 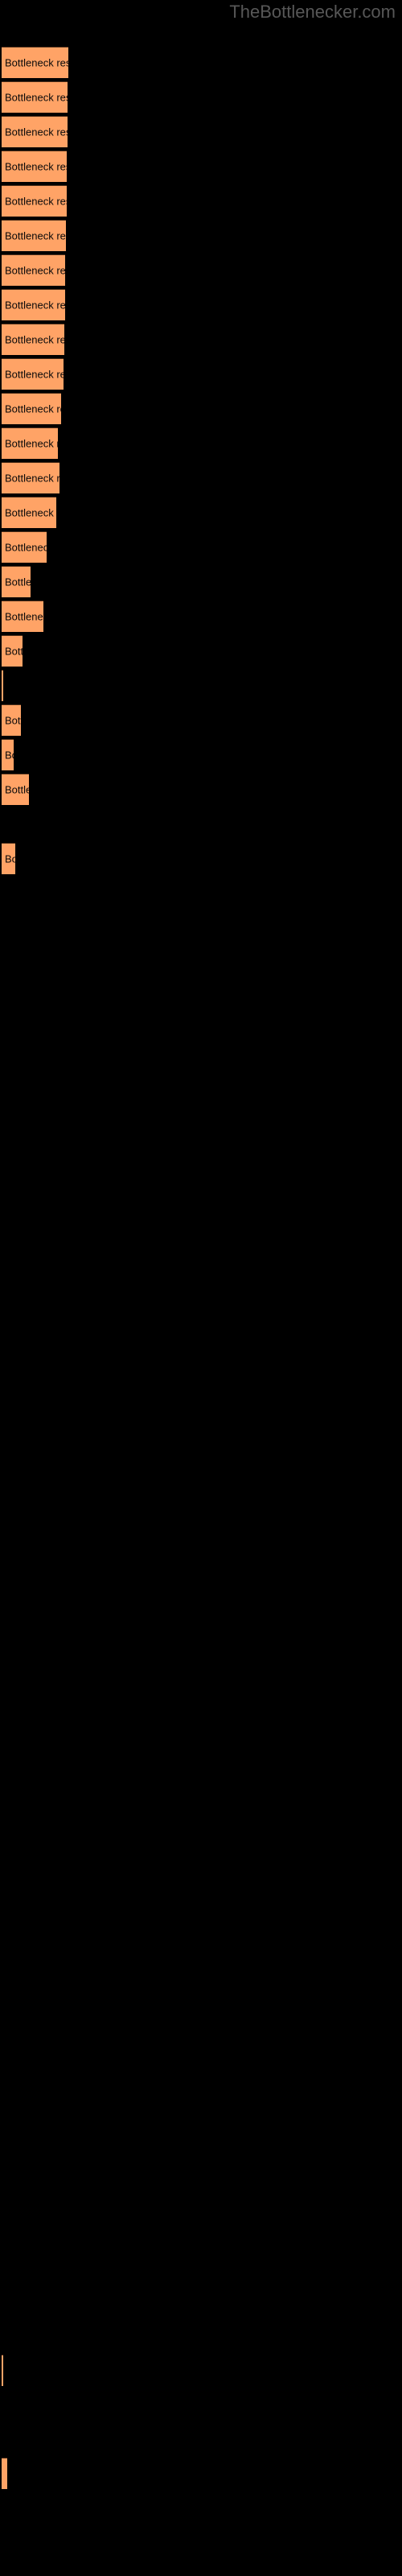 I want to click on bar-7: Bottleneck result, so click(x=33, y=304).